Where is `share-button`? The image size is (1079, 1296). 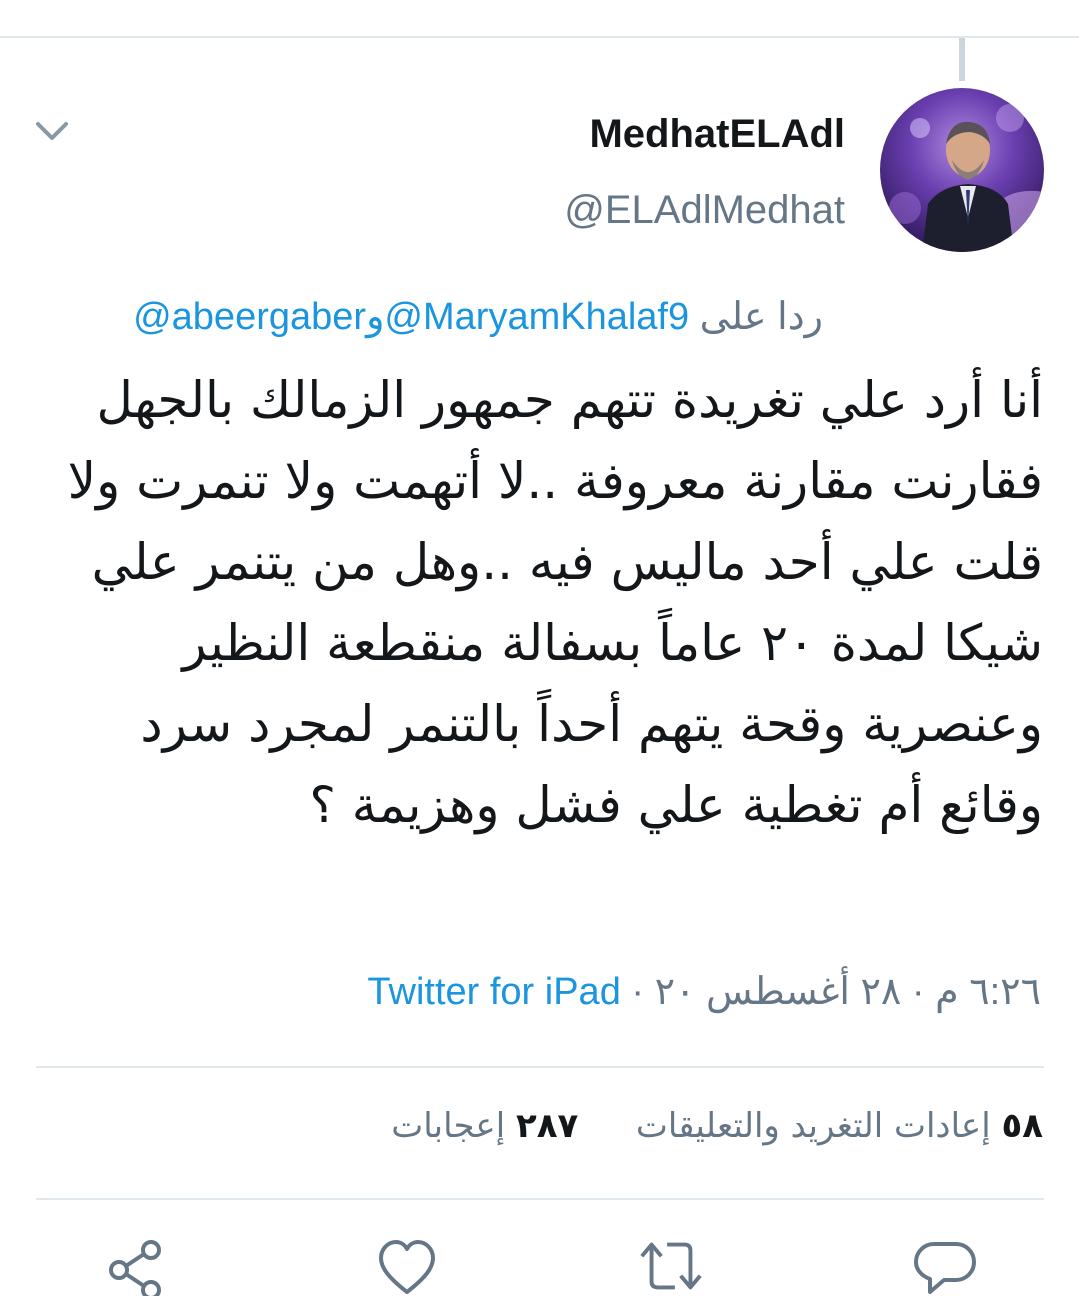 share-button is located at coordinates (135, 1266).